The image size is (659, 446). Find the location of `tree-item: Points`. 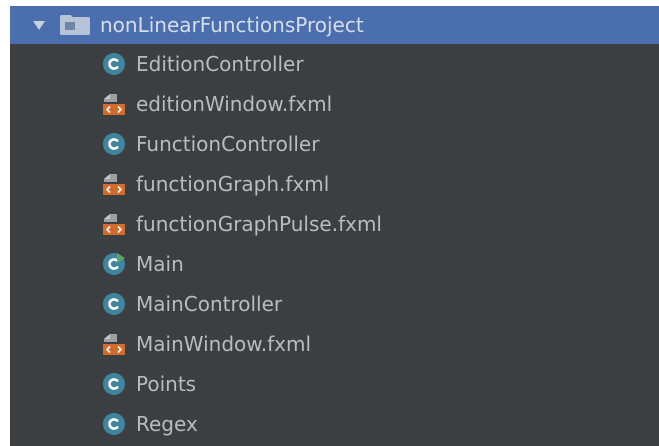

tree-item: Points is located at coordinates (334, 384).